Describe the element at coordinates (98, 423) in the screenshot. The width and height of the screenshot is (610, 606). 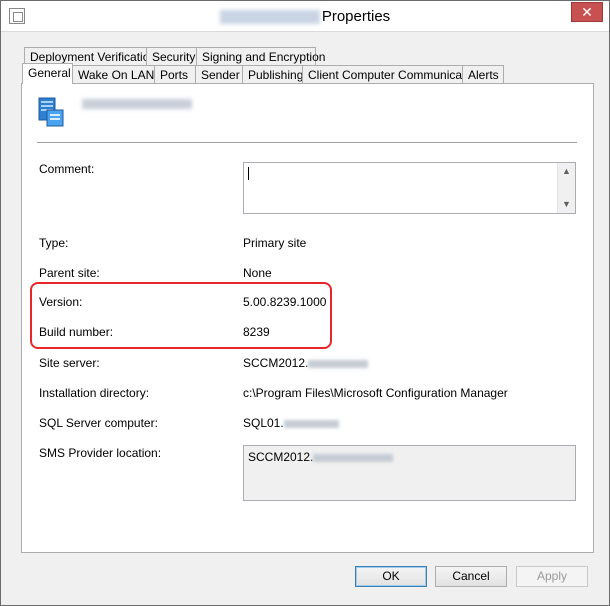
I see `sql-server-label: SQL Server computer:` at that location.